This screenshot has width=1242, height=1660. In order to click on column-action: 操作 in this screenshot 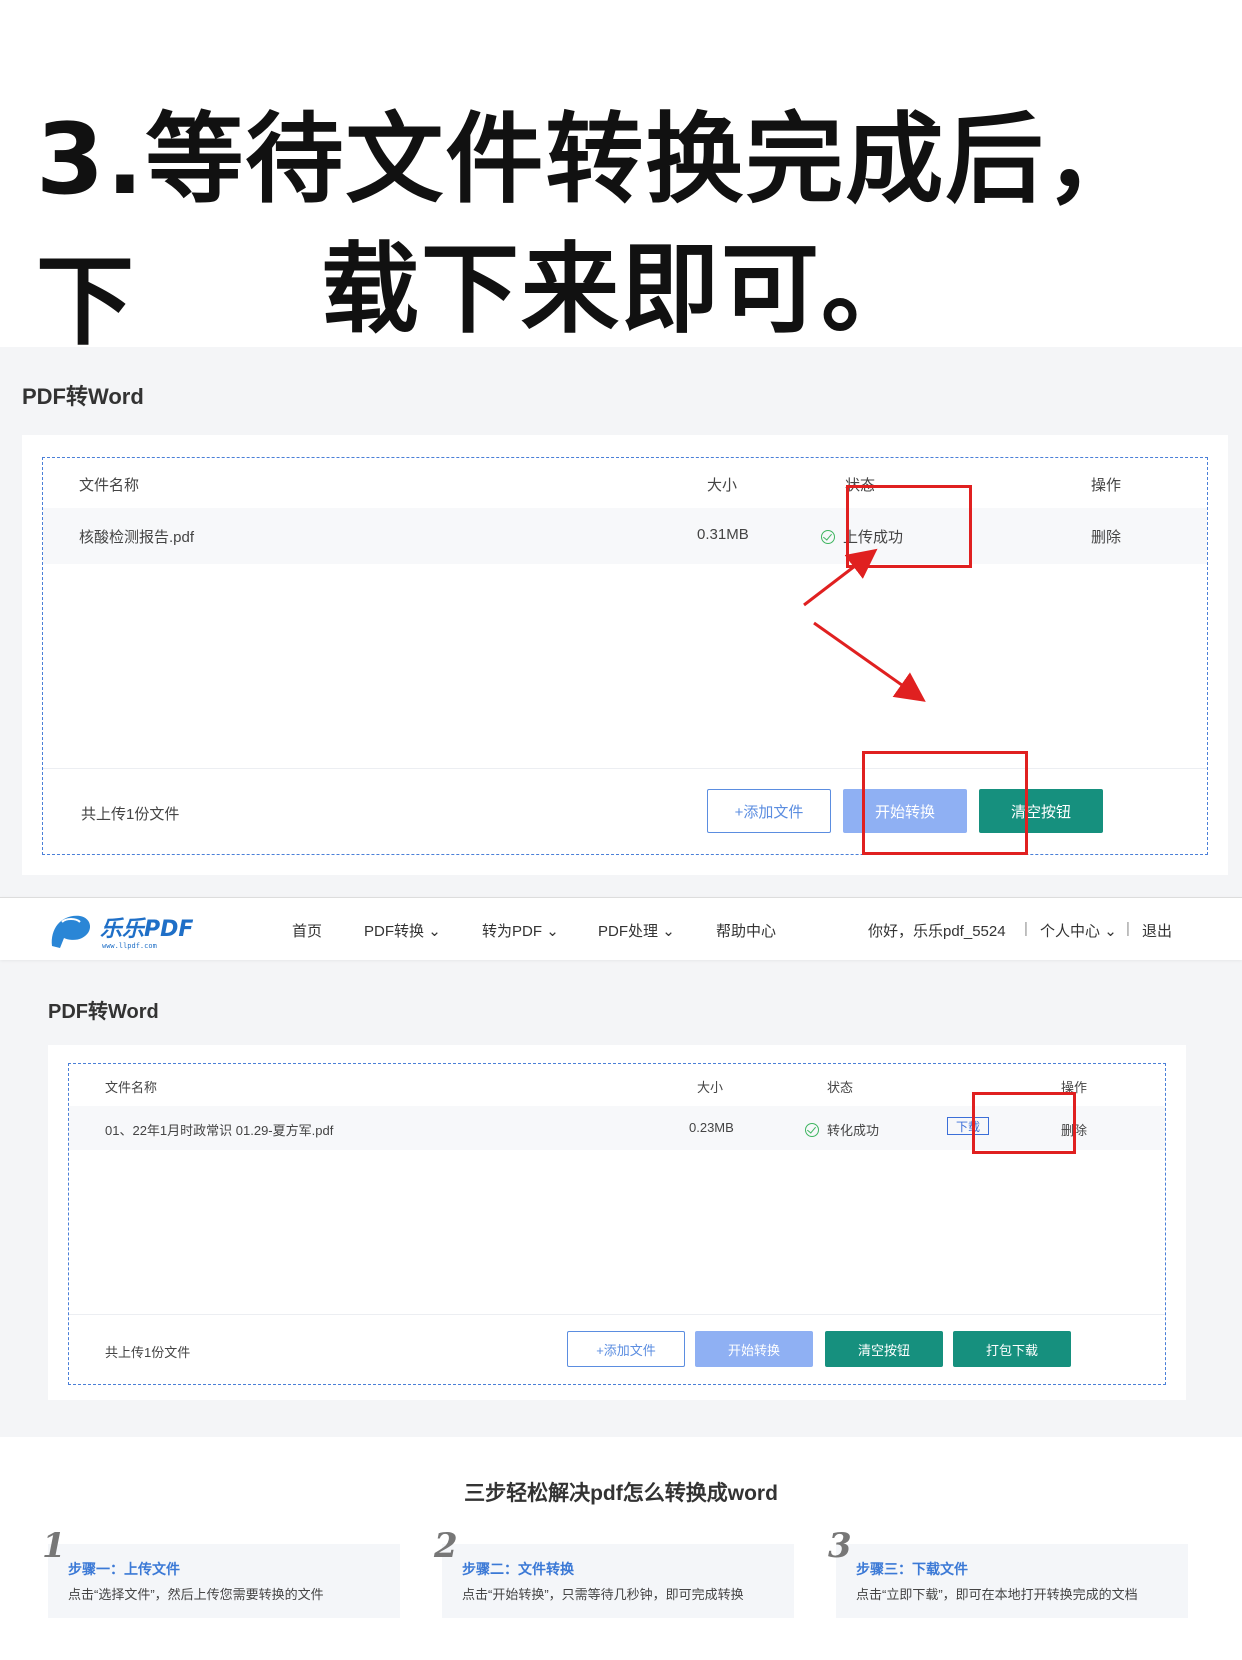, I will do `click(1106, 485)`.